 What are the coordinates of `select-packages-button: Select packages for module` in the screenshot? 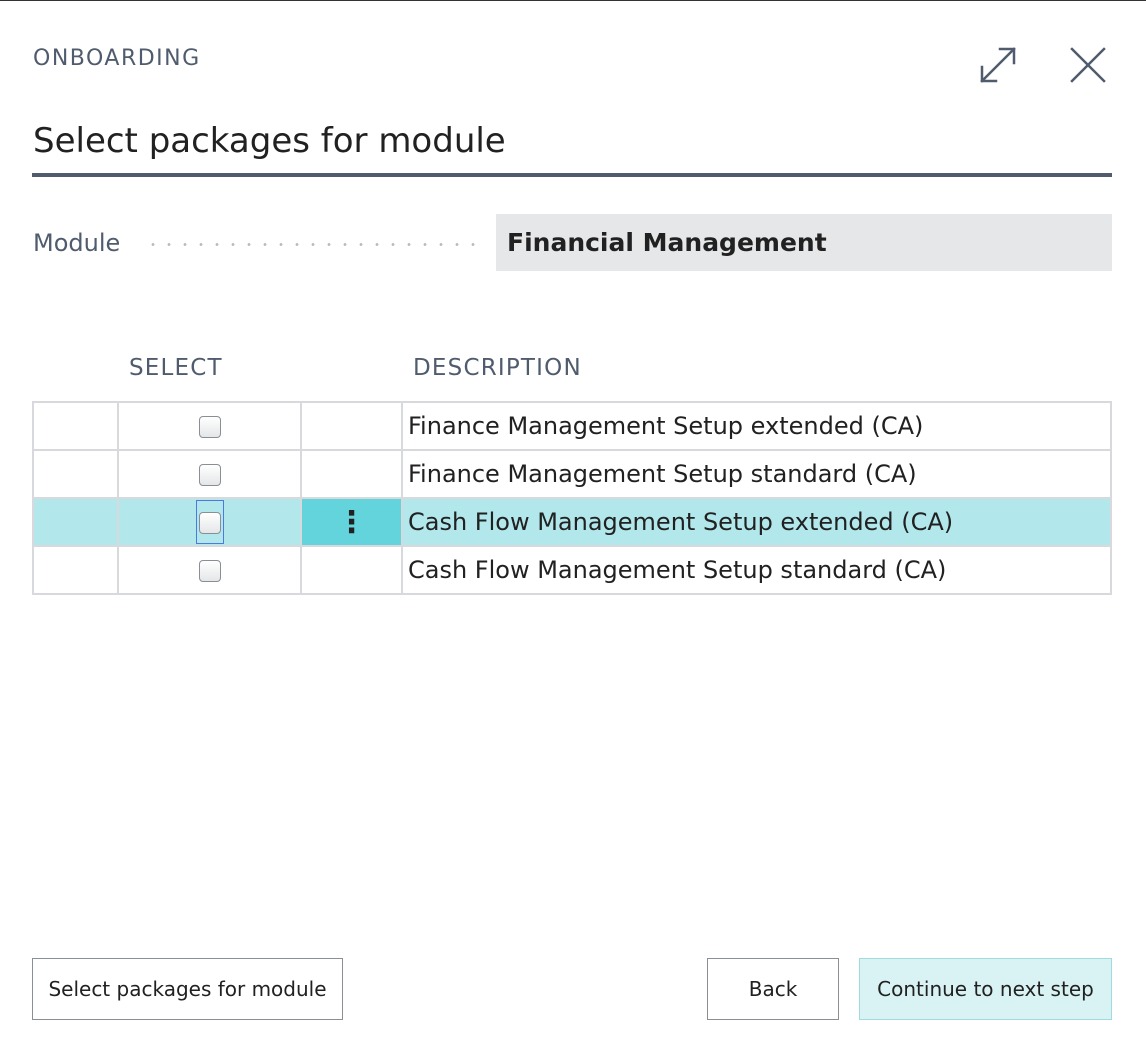 It's located at (187, 989).